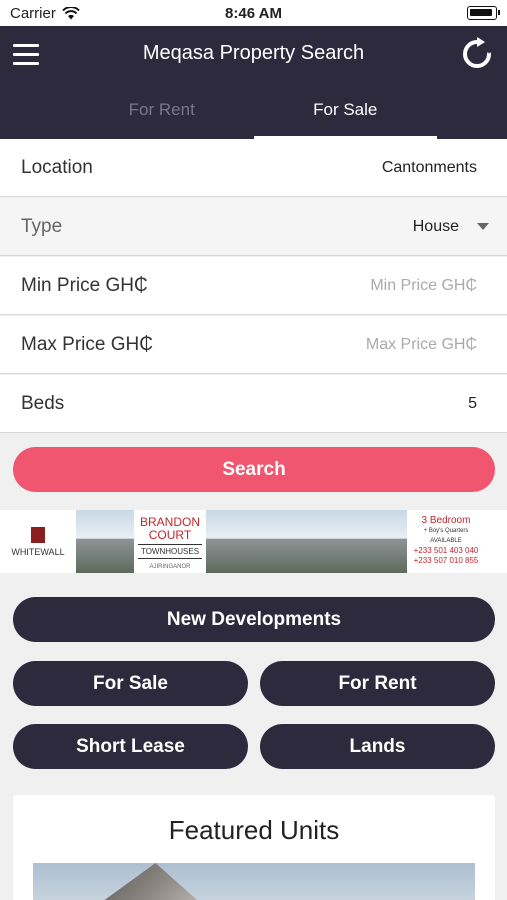 Image resolution: width=507 pixels, height=900 pixels. What do you see at coordinates (254, 619) in the screenshot?
I see `new-developments-button: New Developments` at bounding box center [254, 619].